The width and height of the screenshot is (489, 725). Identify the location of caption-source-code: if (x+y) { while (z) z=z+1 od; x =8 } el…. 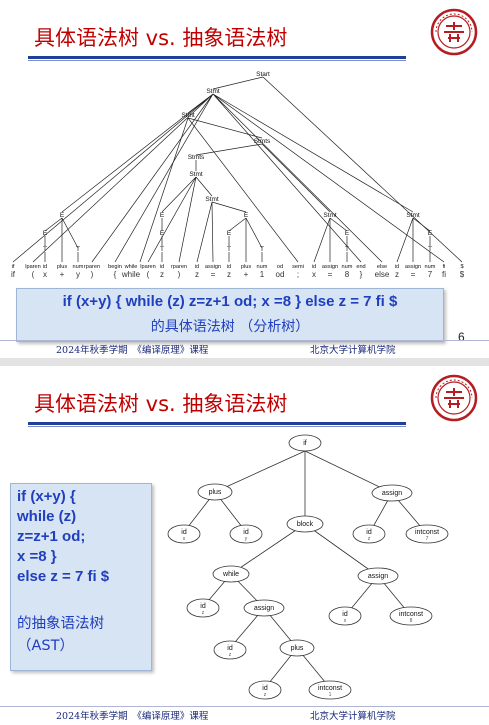
(230, 301).